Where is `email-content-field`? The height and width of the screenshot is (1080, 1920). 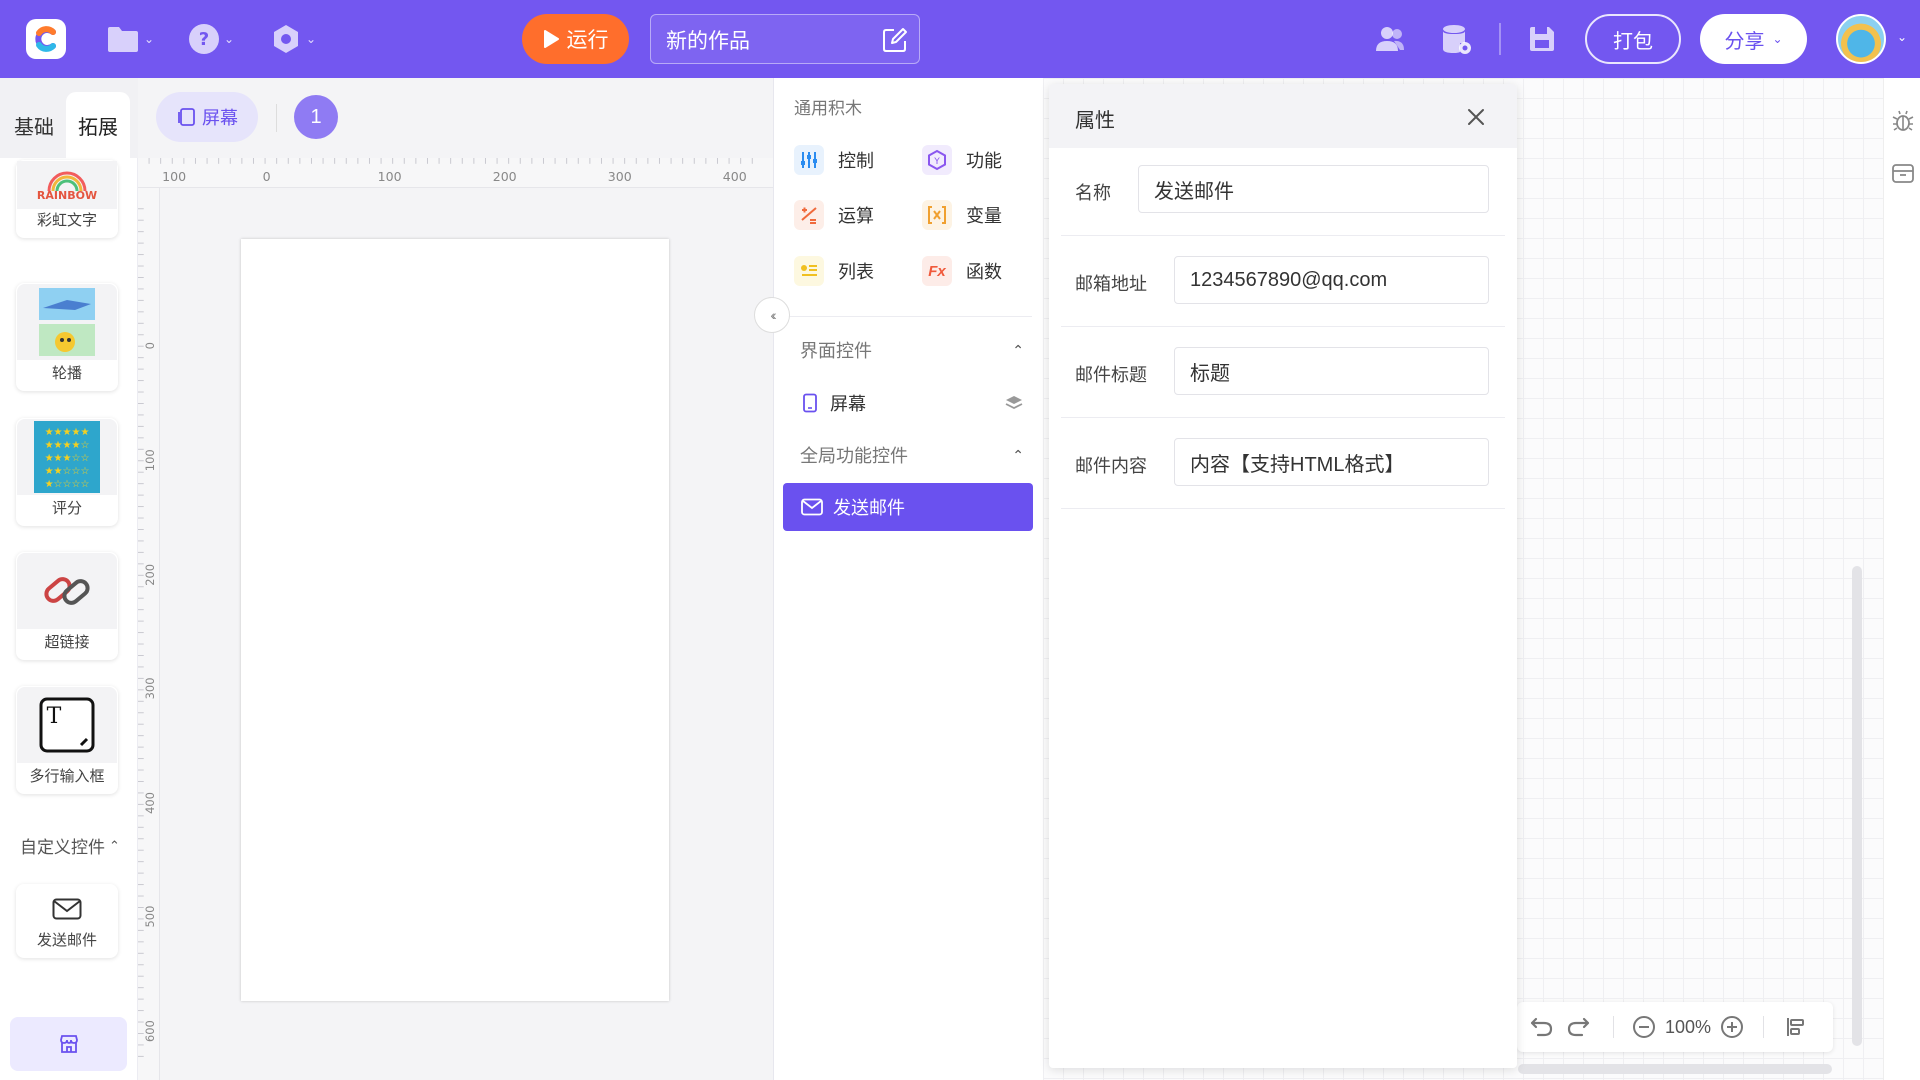 email-content-field is located at coordinates (1331, 462).